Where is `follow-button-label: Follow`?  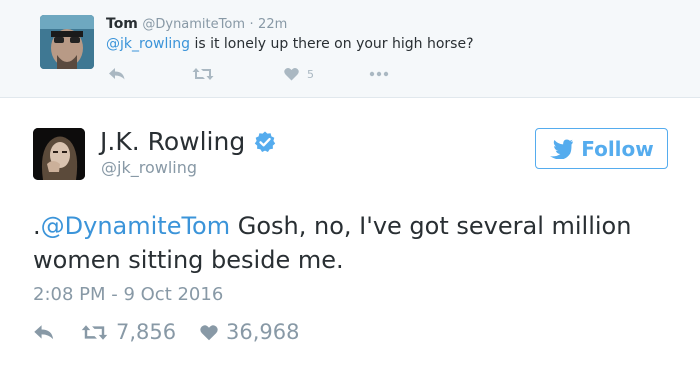
follow-button-label: Follow is located at coordinates (617, 148).